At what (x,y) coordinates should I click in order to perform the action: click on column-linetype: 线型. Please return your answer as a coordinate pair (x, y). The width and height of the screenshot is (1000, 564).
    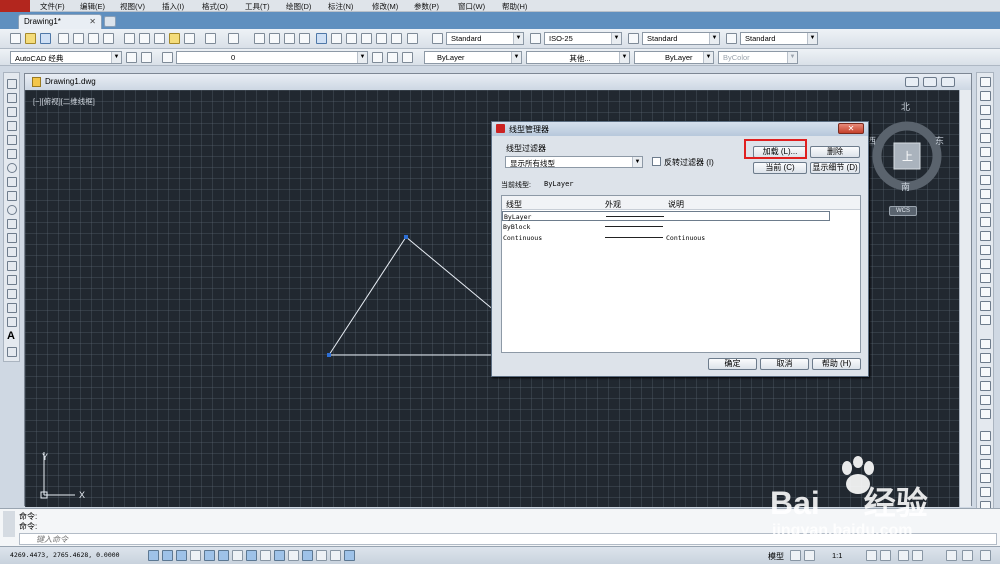
    Looking at the image, I should click on (514, 204).